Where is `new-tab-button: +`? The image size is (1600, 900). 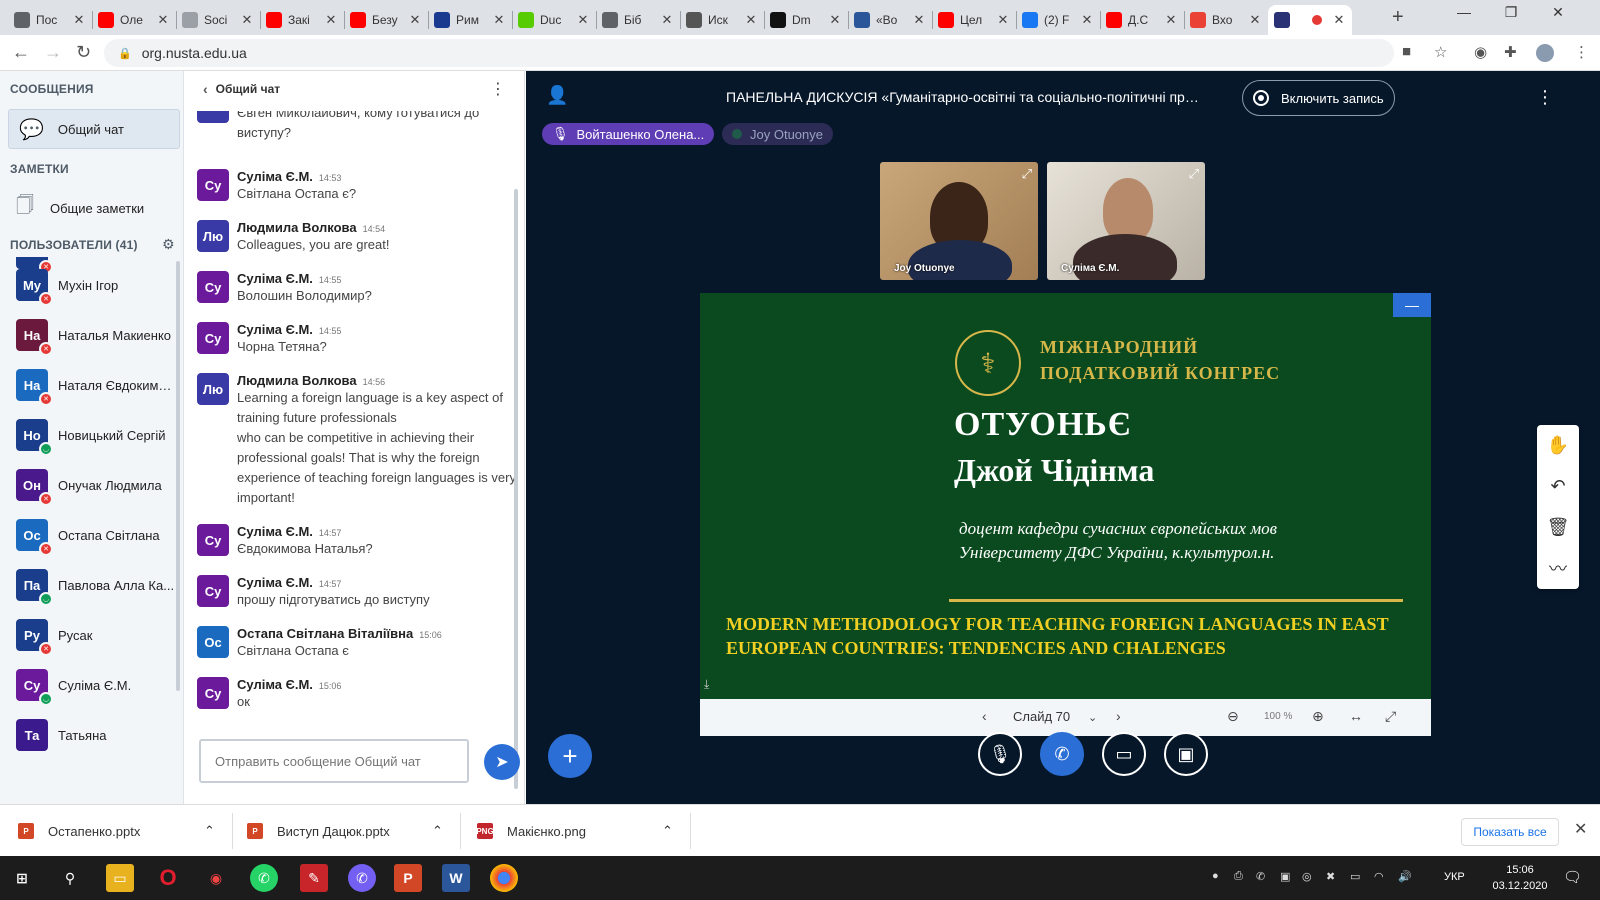 new-tab-button: + is located at coordinates (1398, 17).